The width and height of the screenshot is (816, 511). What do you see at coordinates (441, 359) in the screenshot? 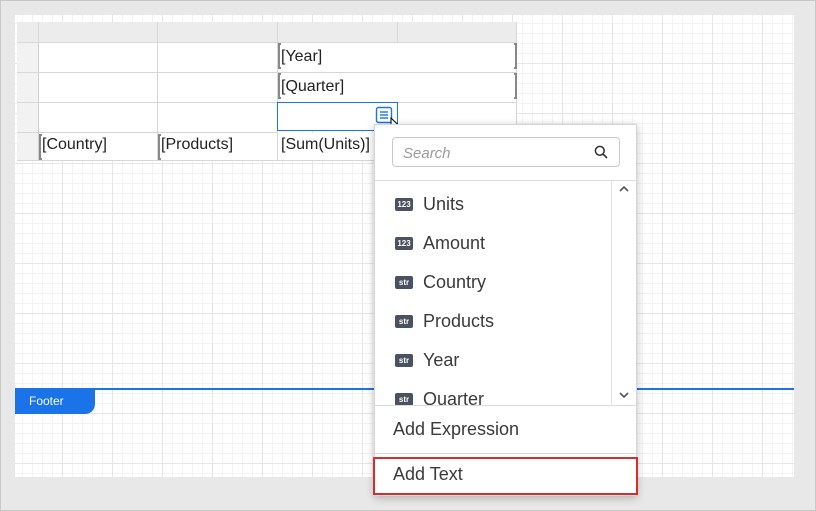
I see `field-label: Year` at bounding box center [441, 359].